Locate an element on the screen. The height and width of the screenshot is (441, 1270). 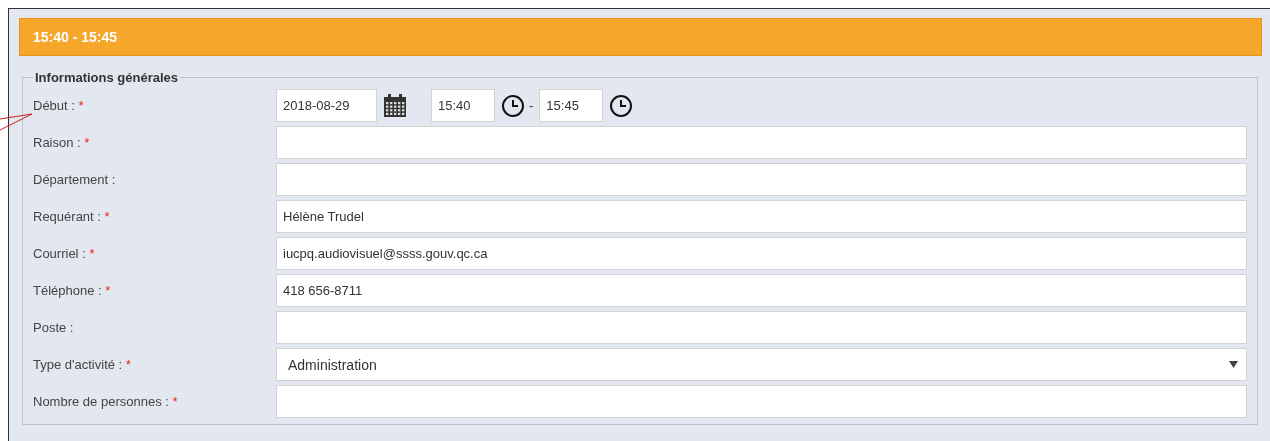
field-label: Raison : * is located at coordinates (62, 142).